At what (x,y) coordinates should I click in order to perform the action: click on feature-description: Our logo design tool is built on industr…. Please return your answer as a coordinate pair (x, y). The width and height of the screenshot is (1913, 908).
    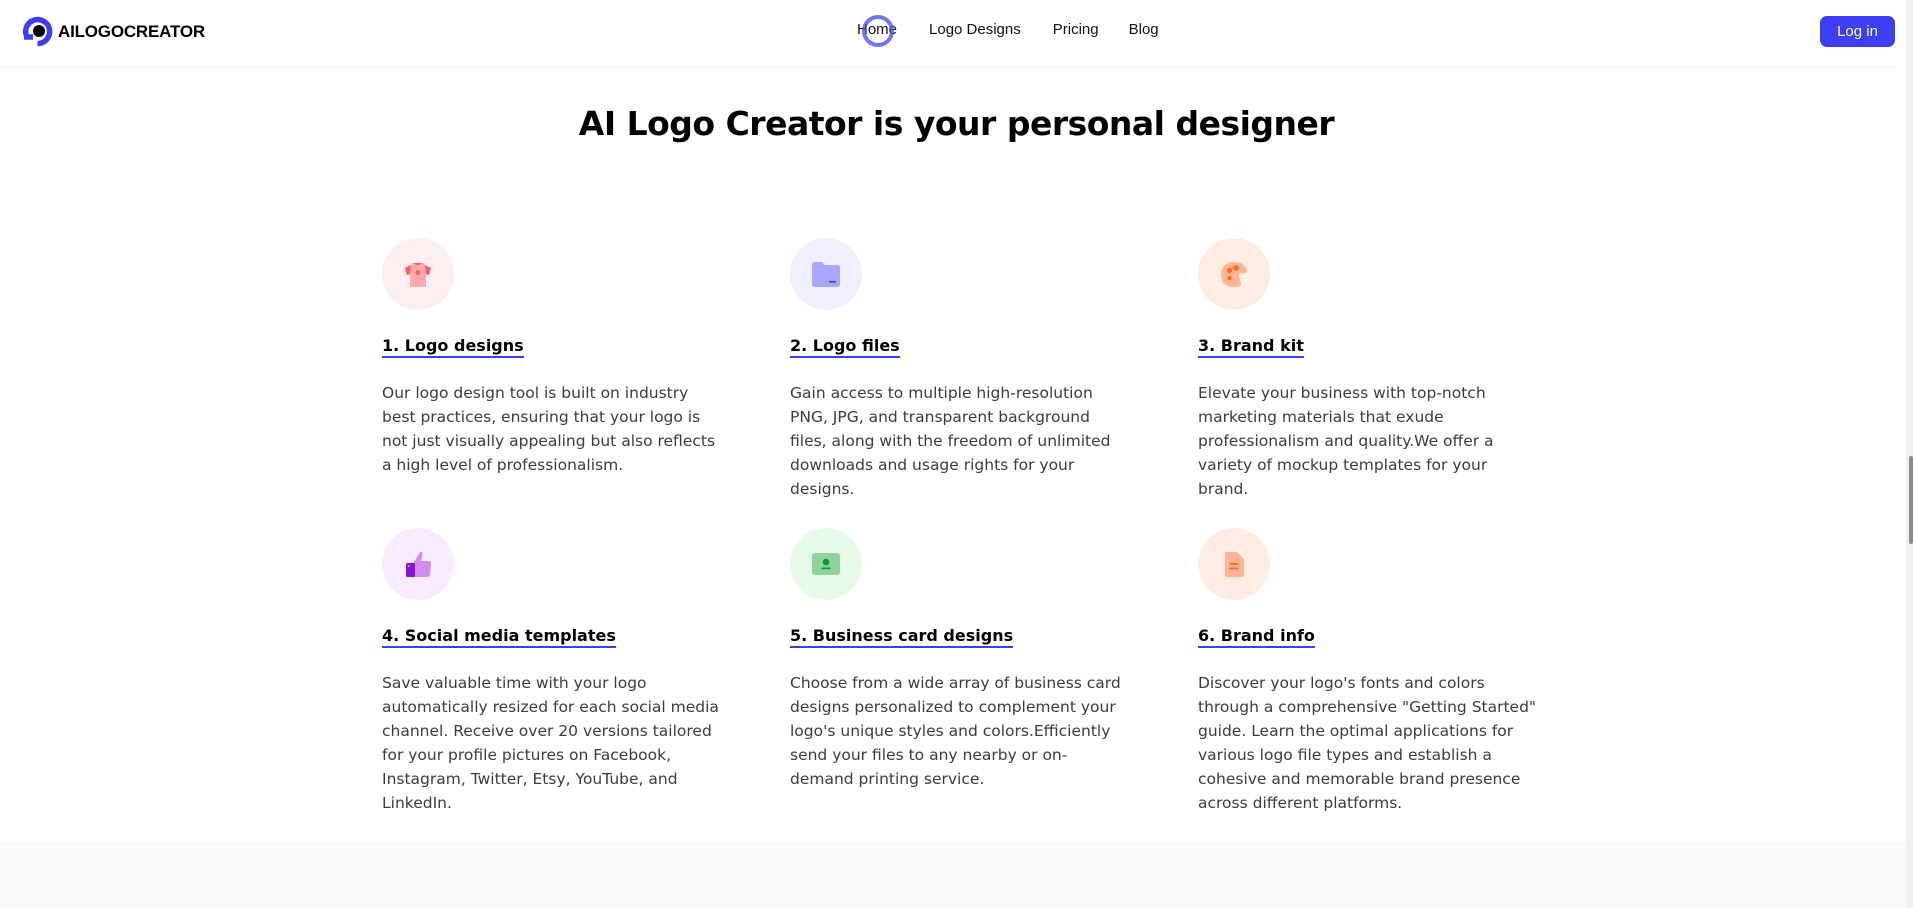
    Looking at the image, I should click on (549, 429).